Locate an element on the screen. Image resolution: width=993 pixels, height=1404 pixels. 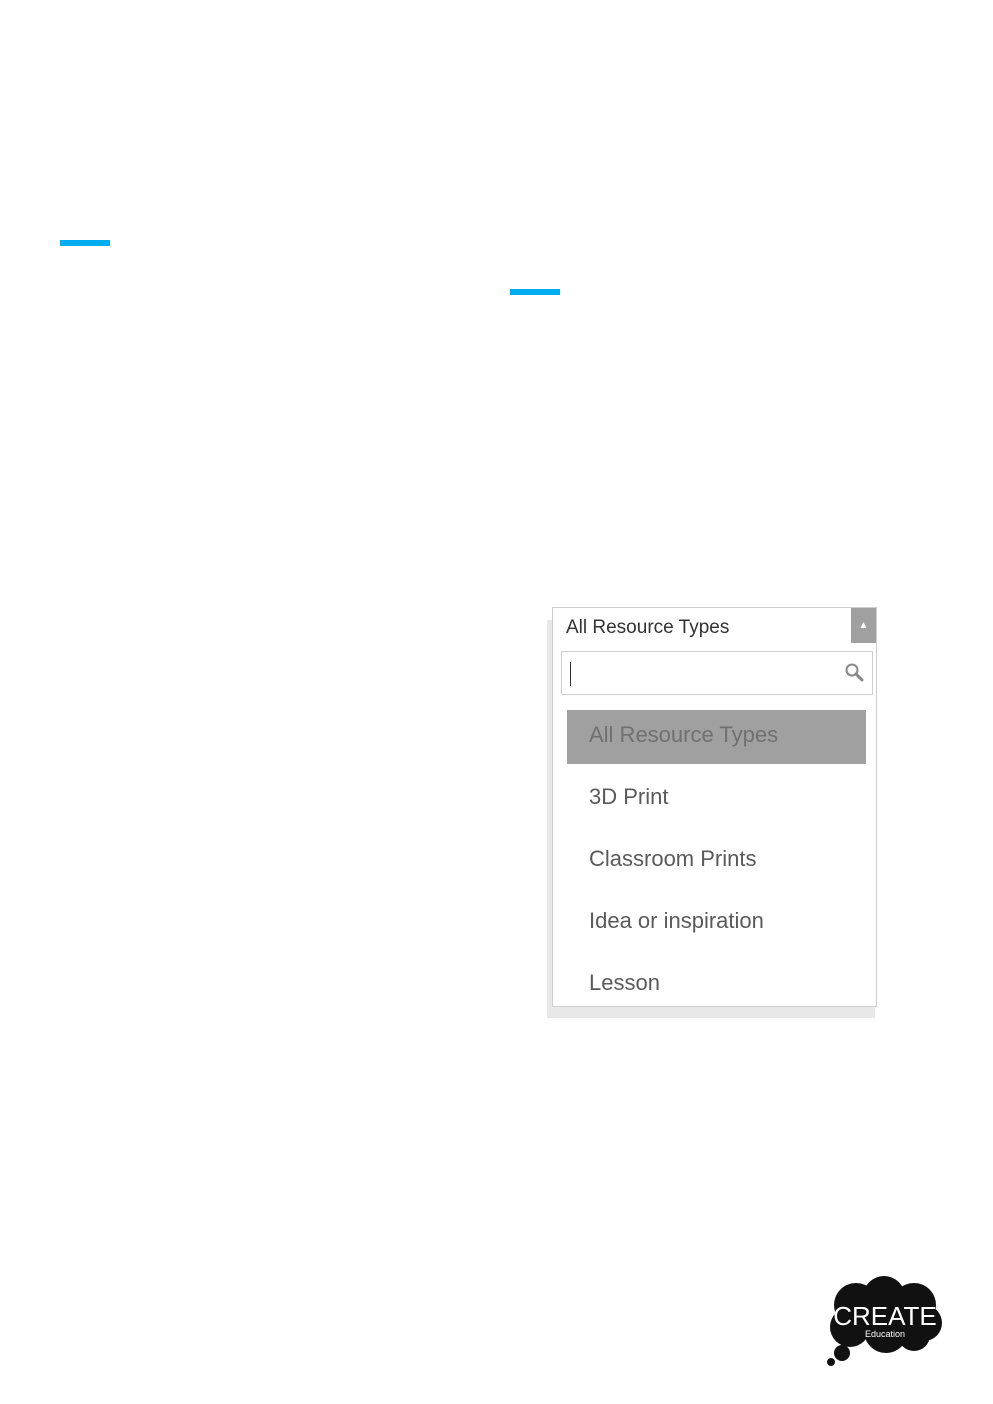
dropdown-option-idea-or-inspiration: Idea or inspiration is located at coordinates (716, 923).